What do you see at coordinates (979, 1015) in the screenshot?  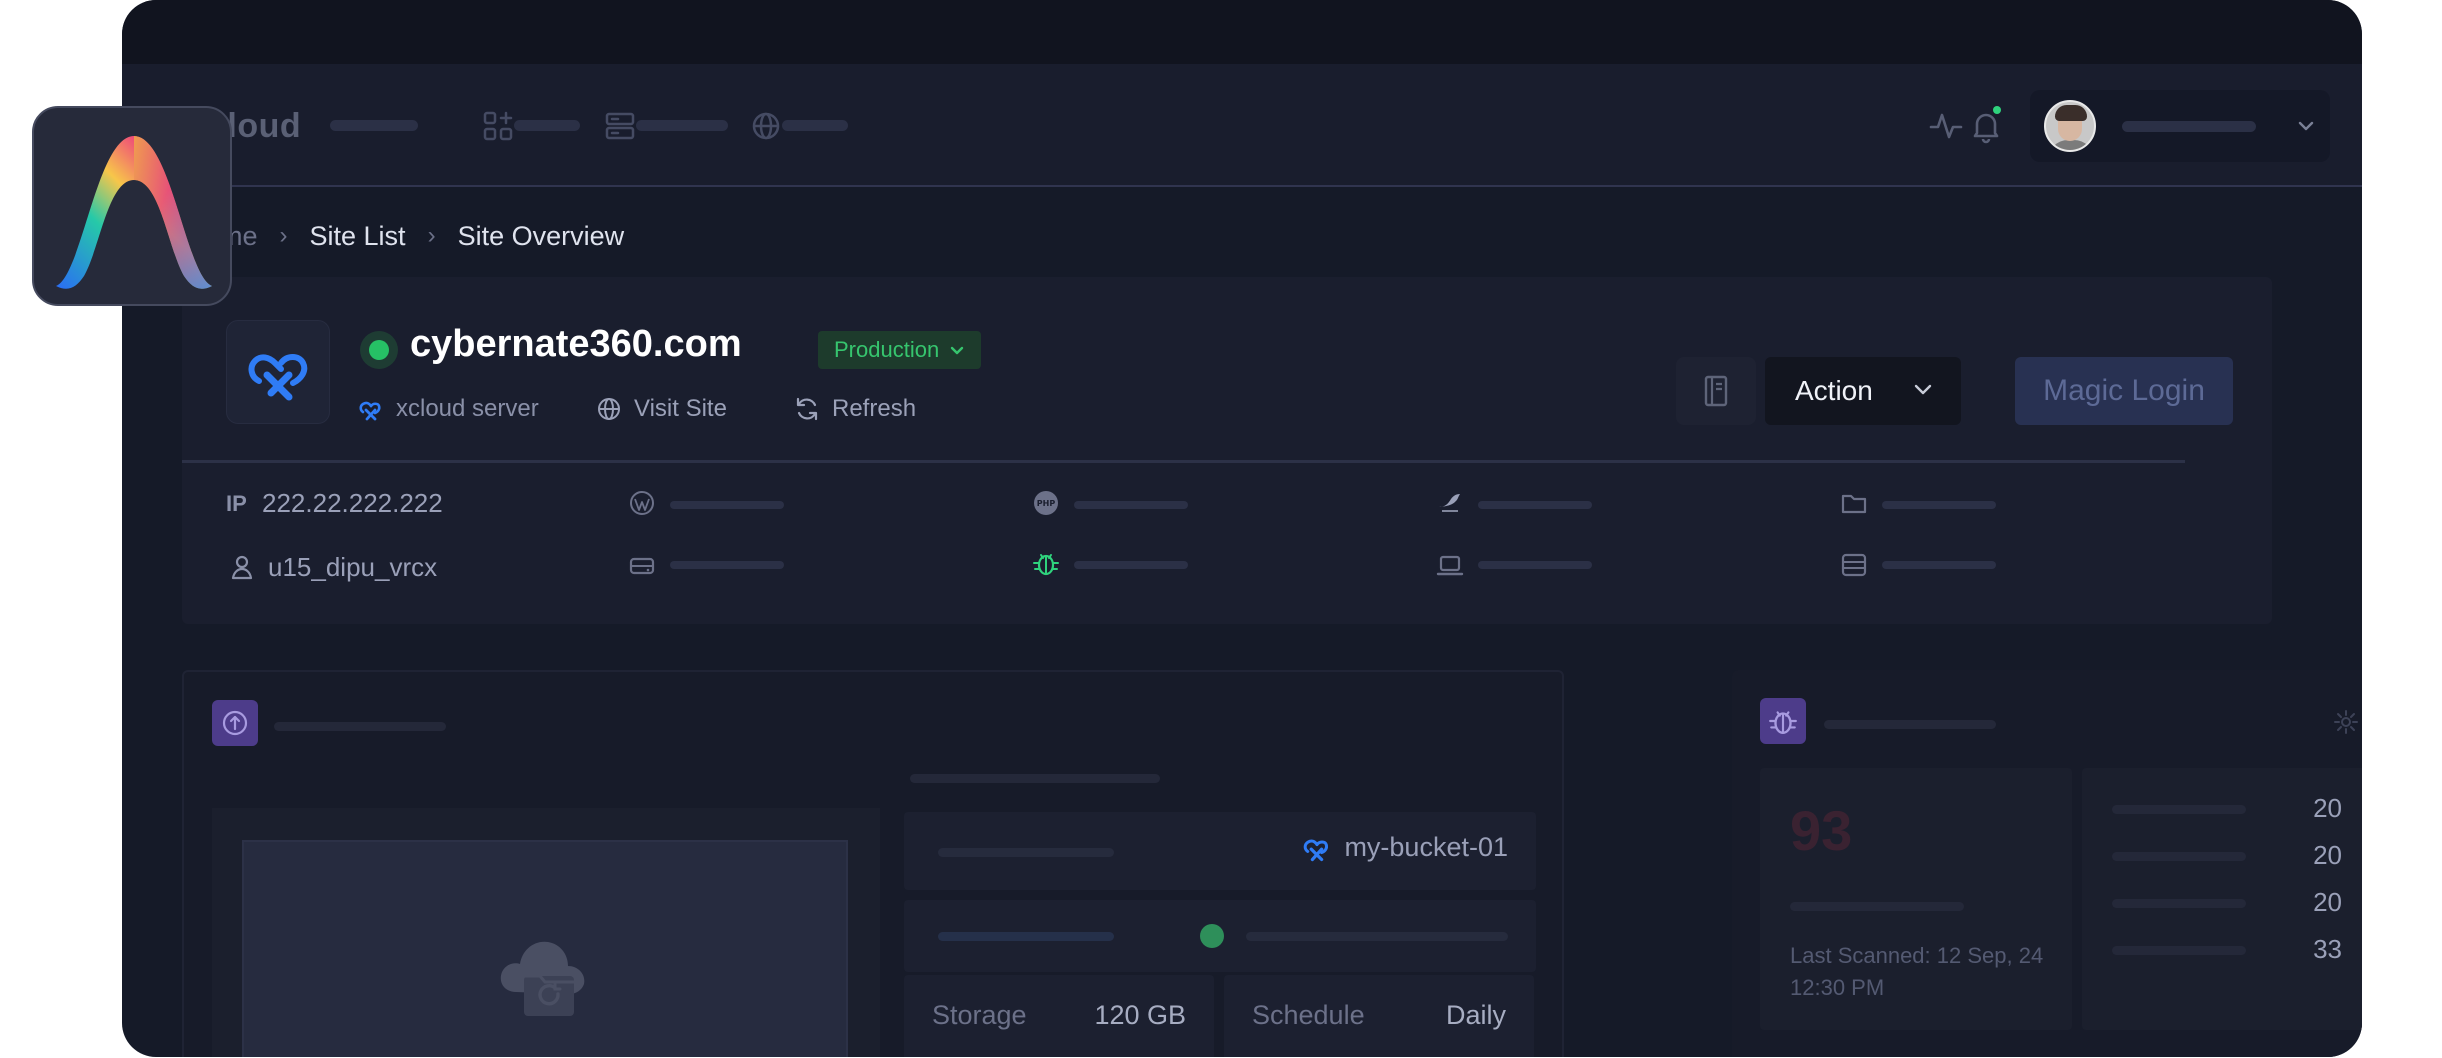 I see `storage-label: Storage` at bounding box center [979, 1015].